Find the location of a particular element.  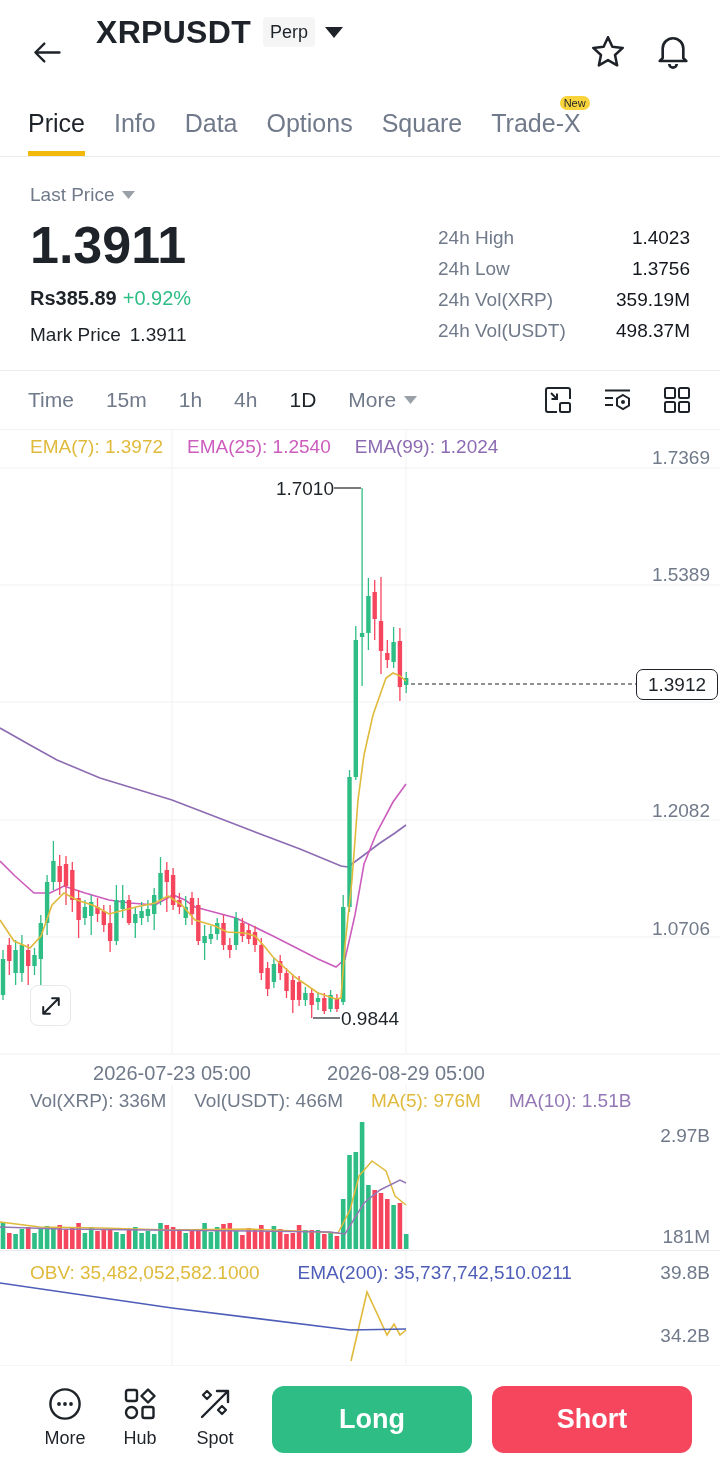

indicator-label: MA(10): 1.51B is located at coordinates (570, 1101).